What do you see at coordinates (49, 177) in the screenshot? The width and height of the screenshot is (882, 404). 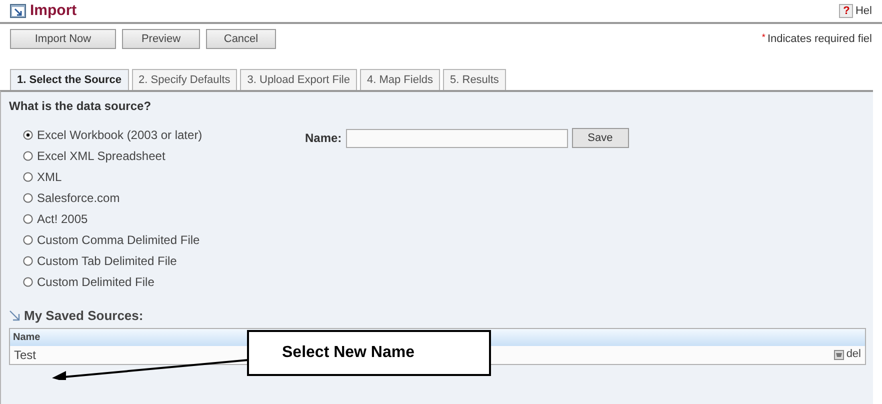 I see `option-label: XML` at bounding box center [49, 177].